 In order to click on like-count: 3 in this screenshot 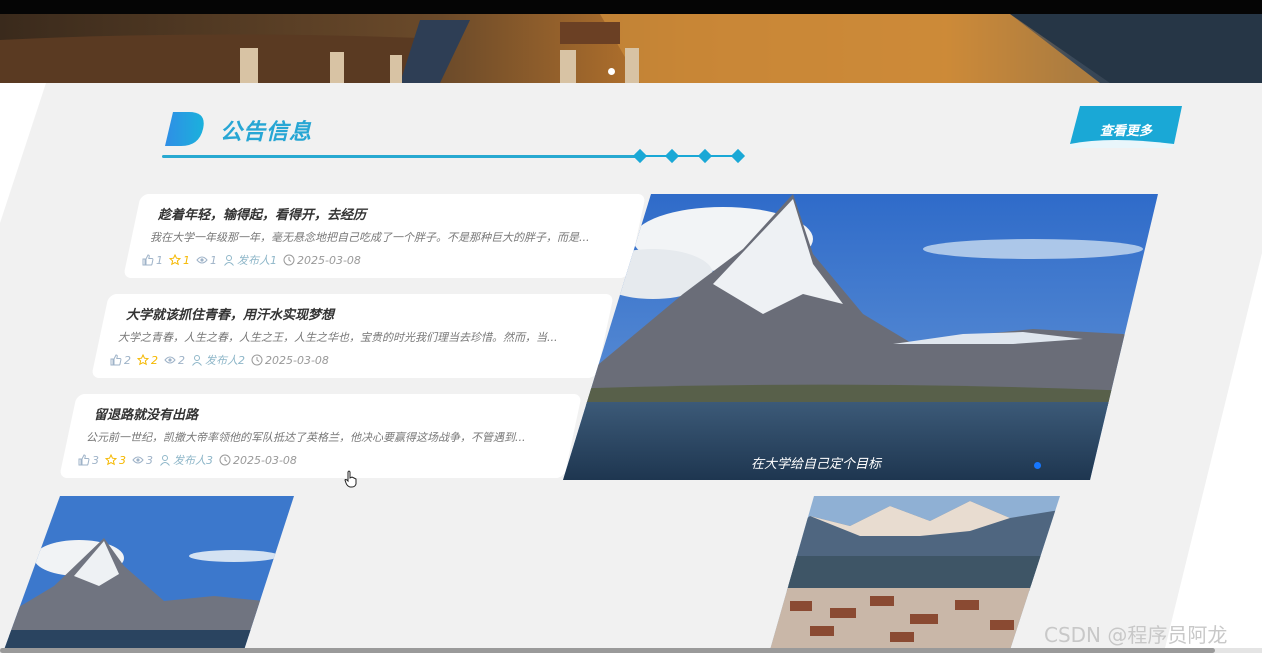, I will do `click(88, 460)`.